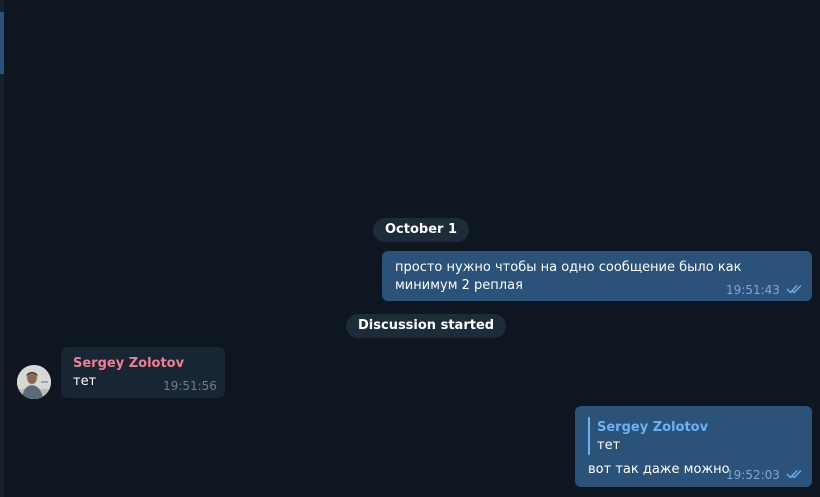  I want to click on chat-list-edge, so click(2, 248).